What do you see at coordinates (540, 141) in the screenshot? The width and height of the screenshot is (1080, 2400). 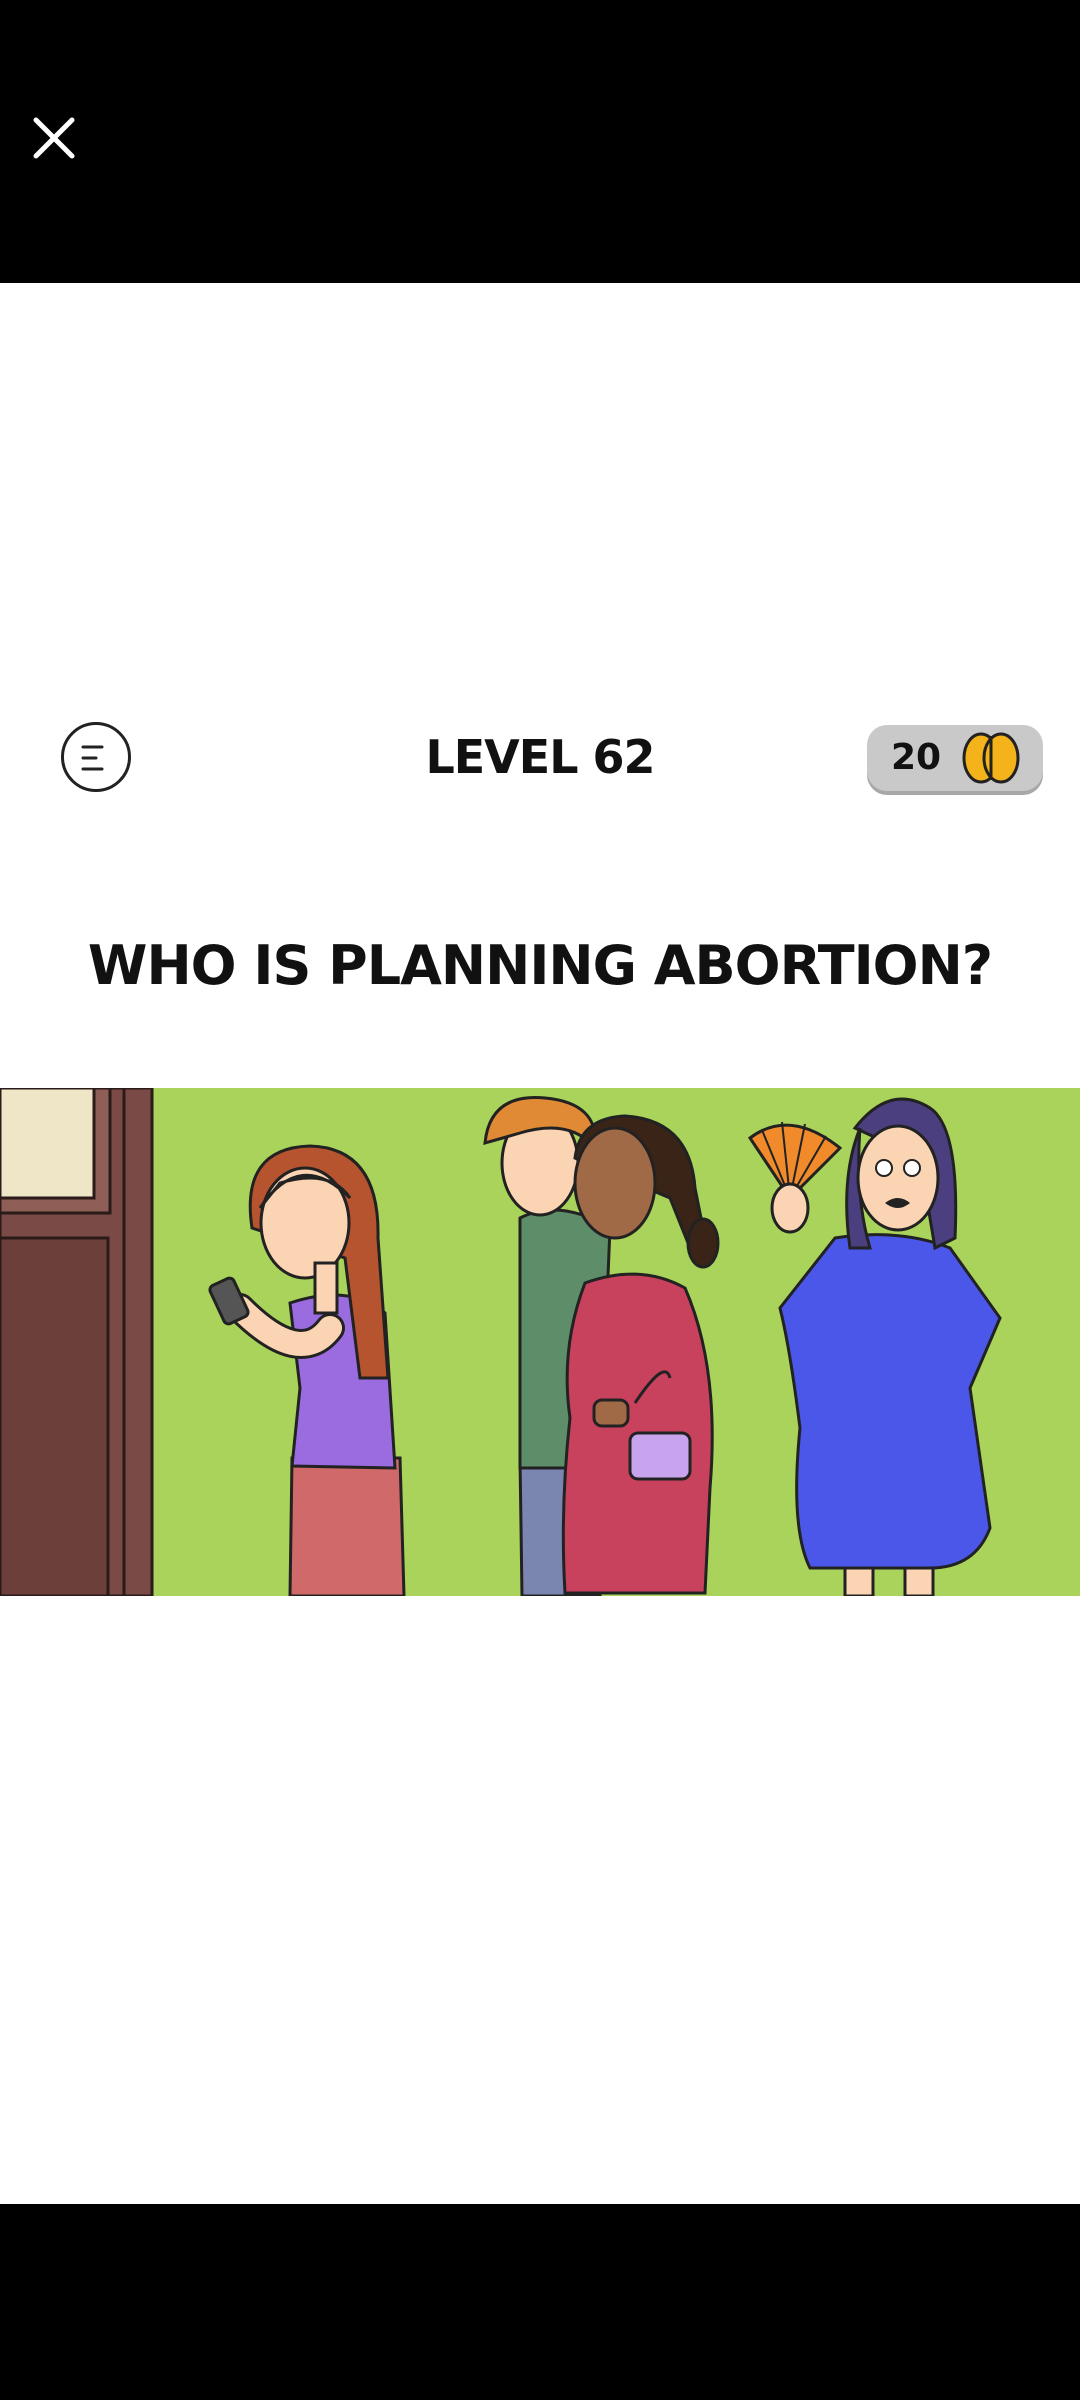 I see `top-system-bar` at bounding box center [540, 141].